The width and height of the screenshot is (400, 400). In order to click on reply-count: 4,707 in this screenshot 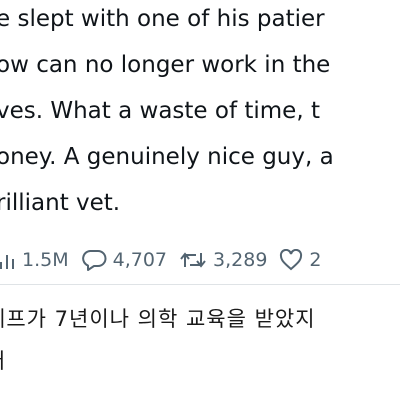, I will do `click(140, 260)`.